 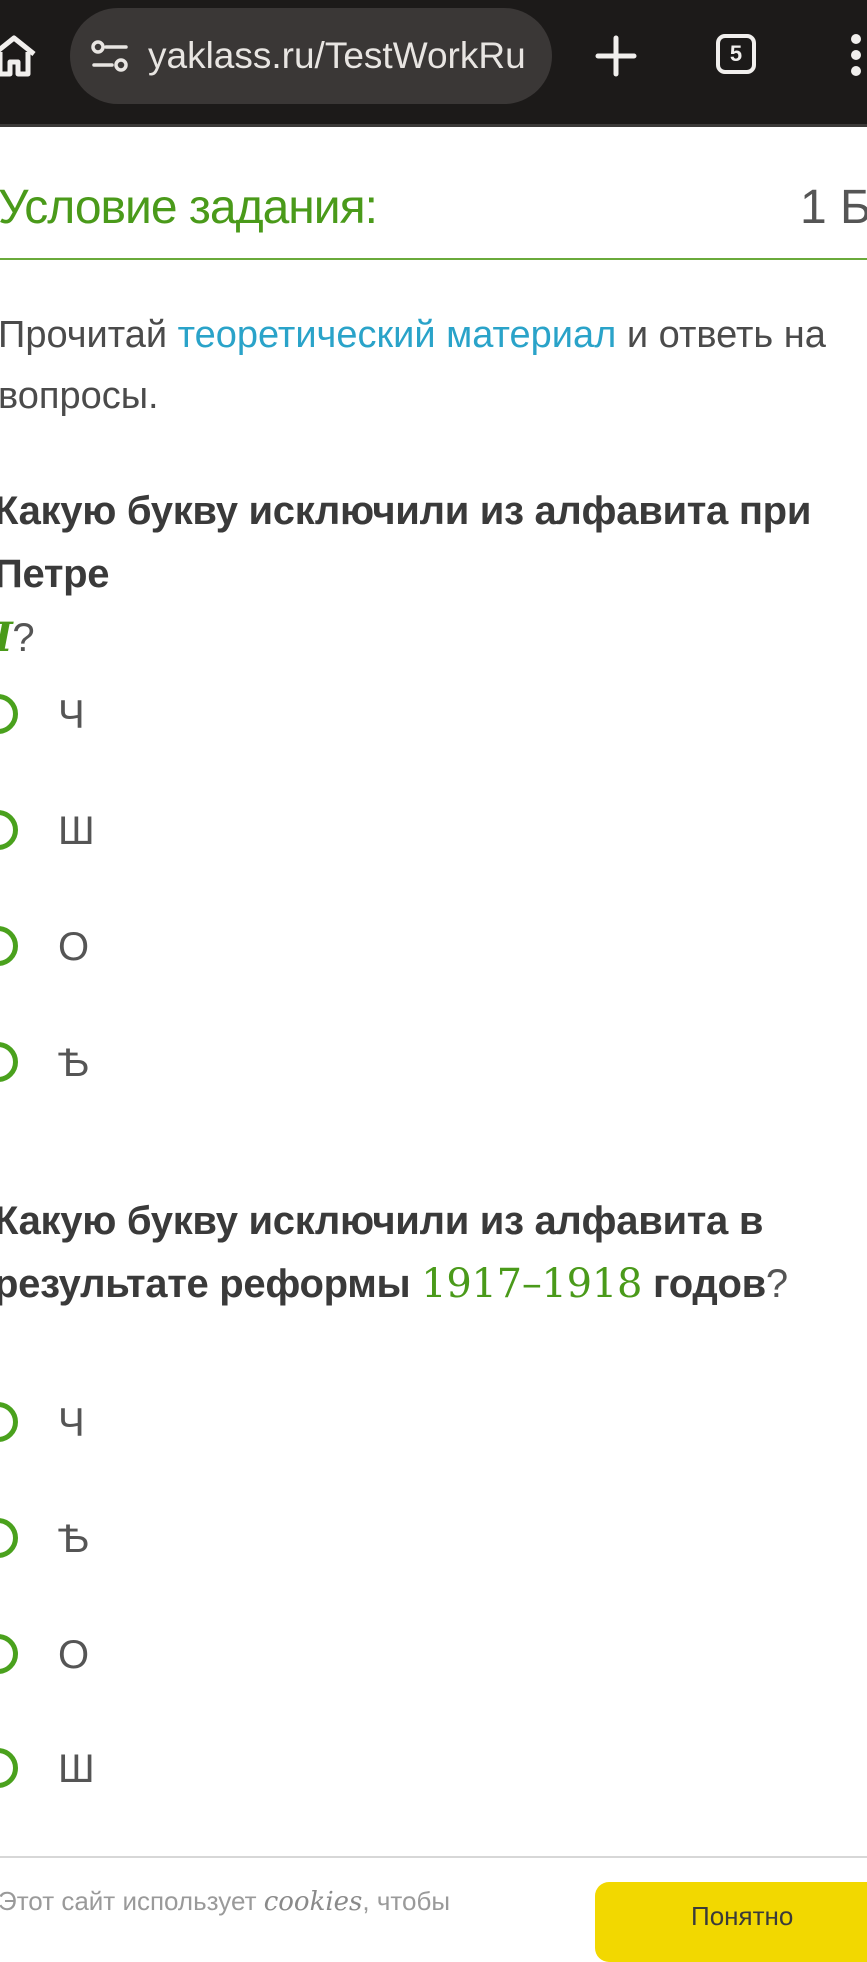 I want to click on intro-text-before: Прочитай, so click(x=89, y=335).